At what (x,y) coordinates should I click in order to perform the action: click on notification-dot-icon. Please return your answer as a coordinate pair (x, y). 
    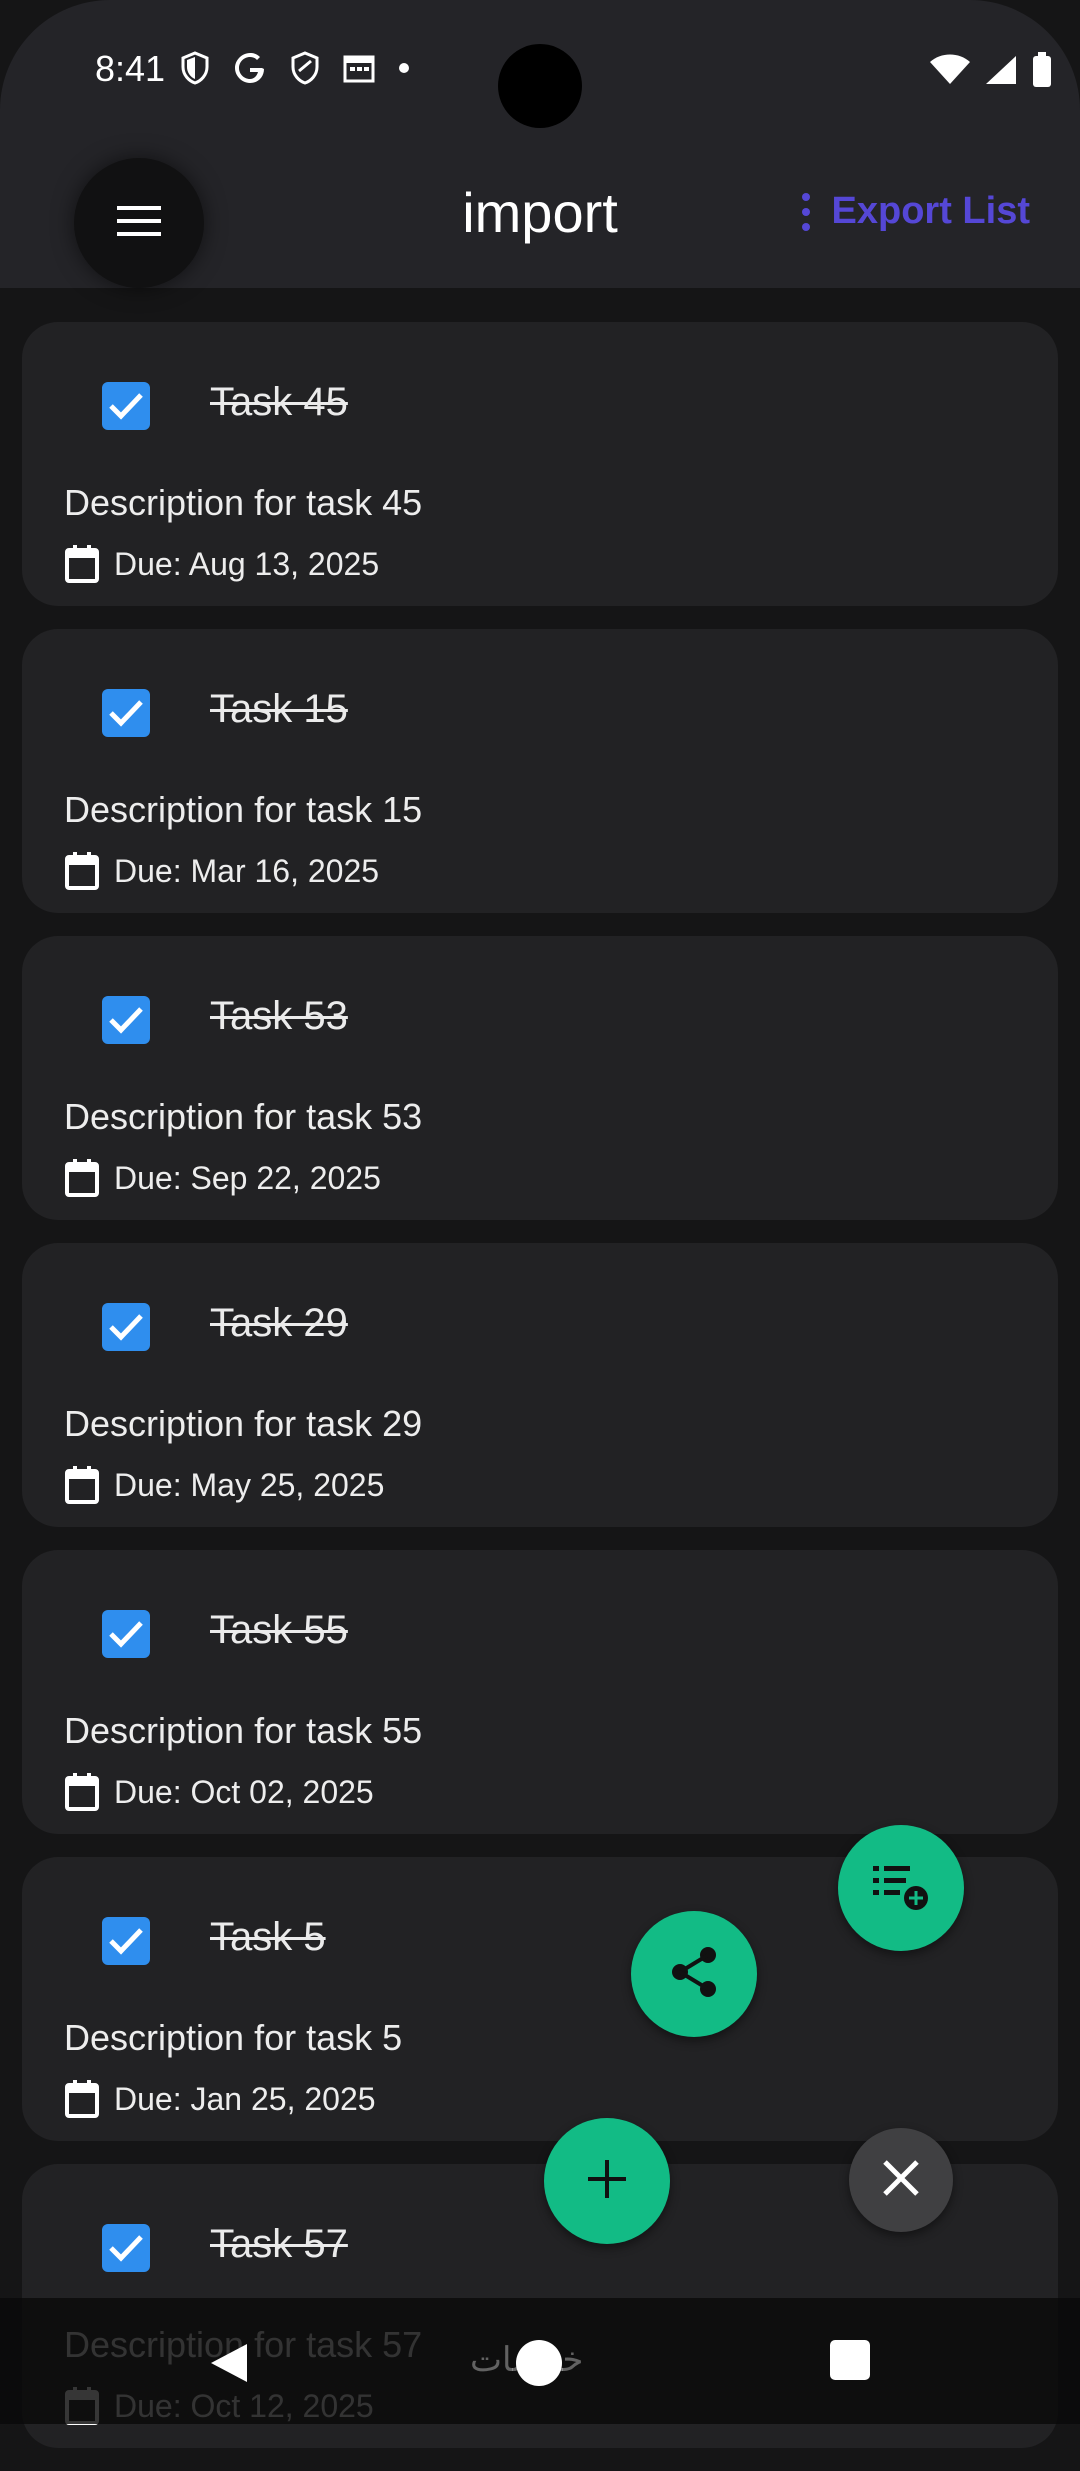
    Looking at the image, I should click on (404, 68).